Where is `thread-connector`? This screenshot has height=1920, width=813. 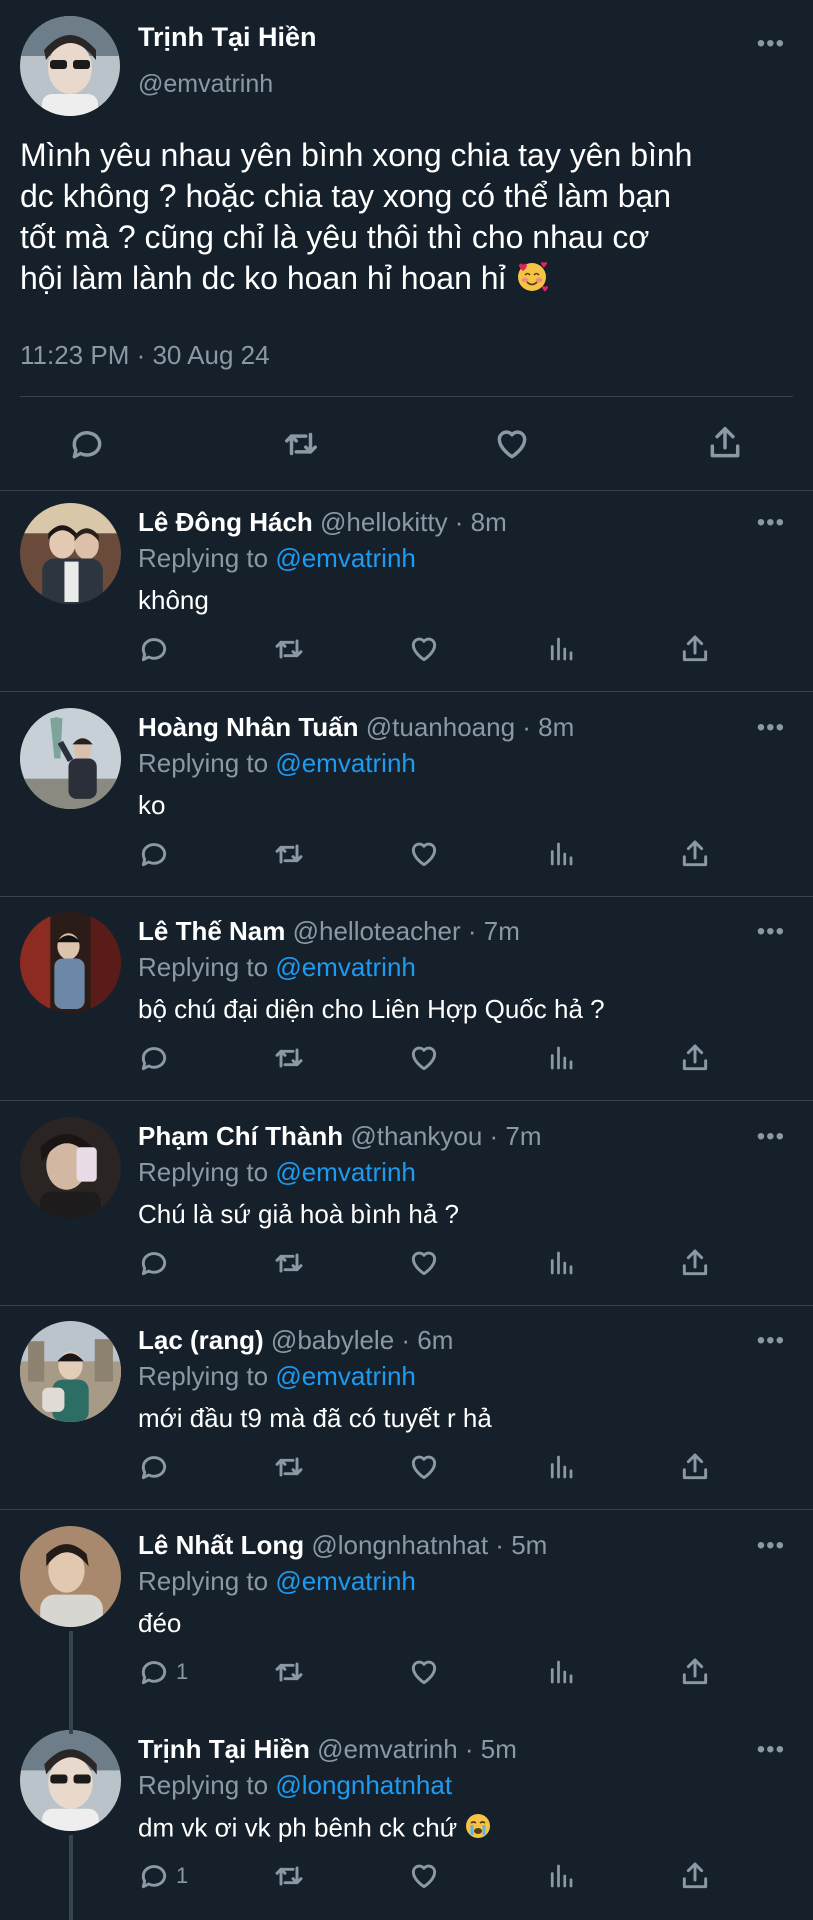
thread-connector is located at coordinates (71, 1682).